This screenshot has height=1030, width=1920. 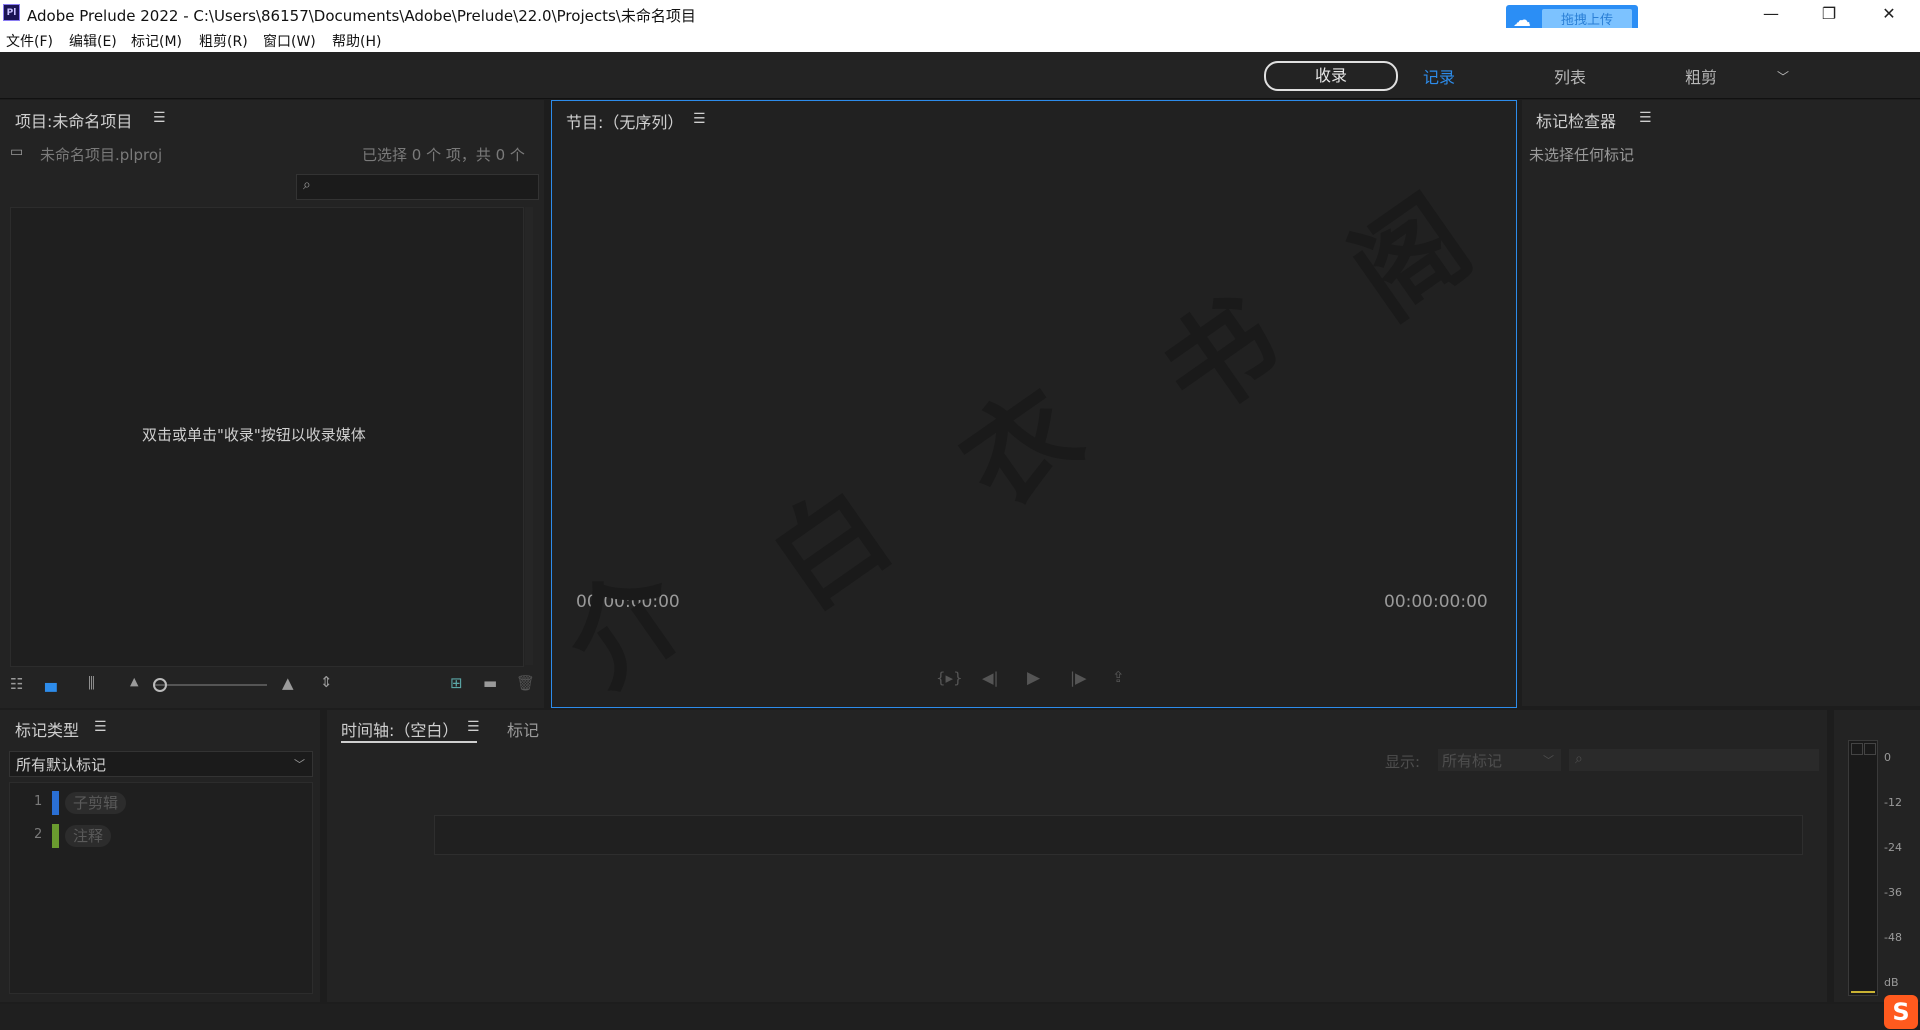 I want to click on program-panel-title: 节目:（无序列）, so click(x=625, y=122).